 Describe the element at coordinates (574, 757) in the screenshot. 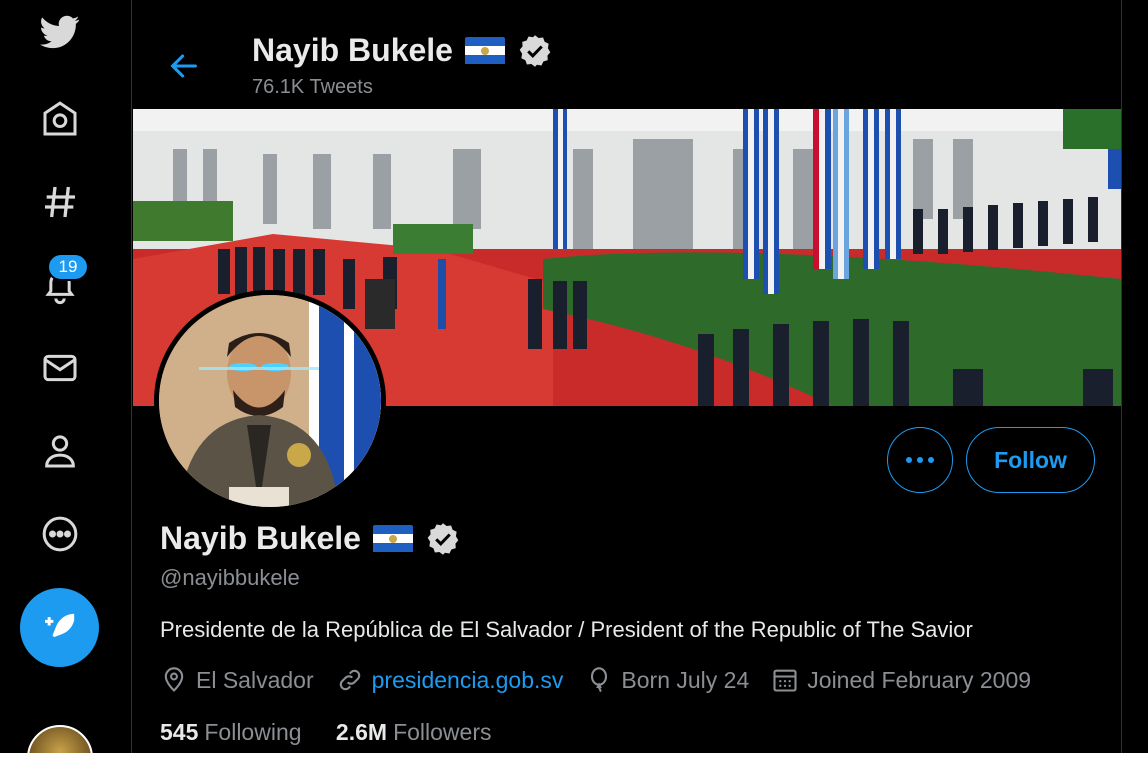

I see `bottom-edge` at that location.